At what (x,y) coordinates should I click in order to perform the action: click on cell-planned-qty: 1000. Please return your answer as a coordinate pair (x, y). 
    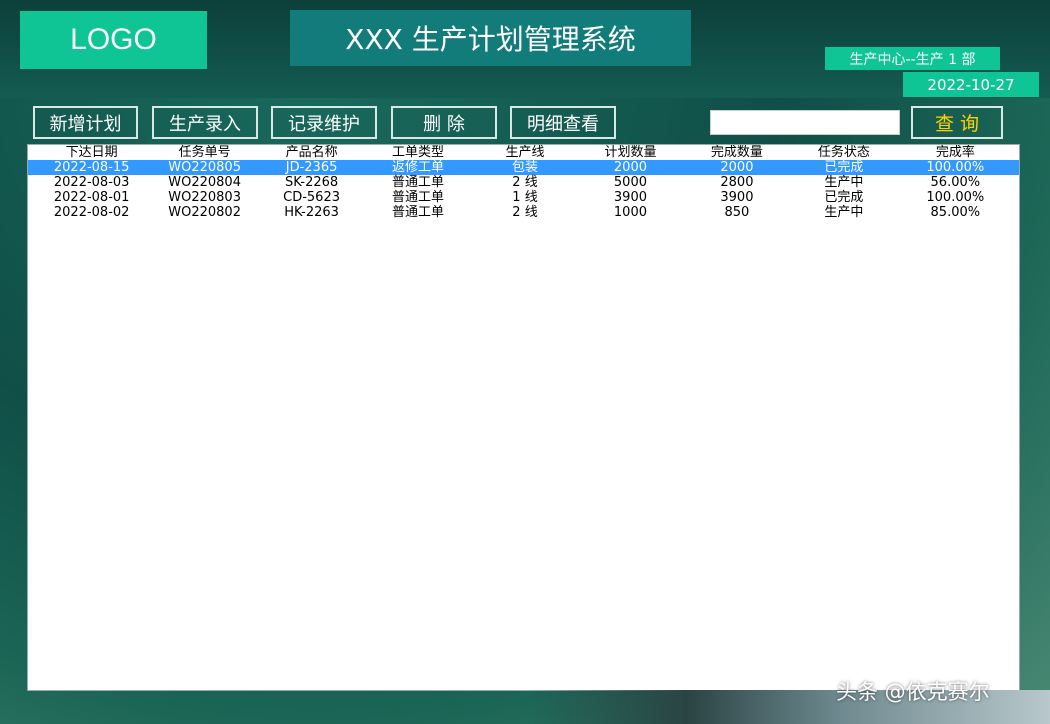
    Looking at the image, I should click on (630, 212).